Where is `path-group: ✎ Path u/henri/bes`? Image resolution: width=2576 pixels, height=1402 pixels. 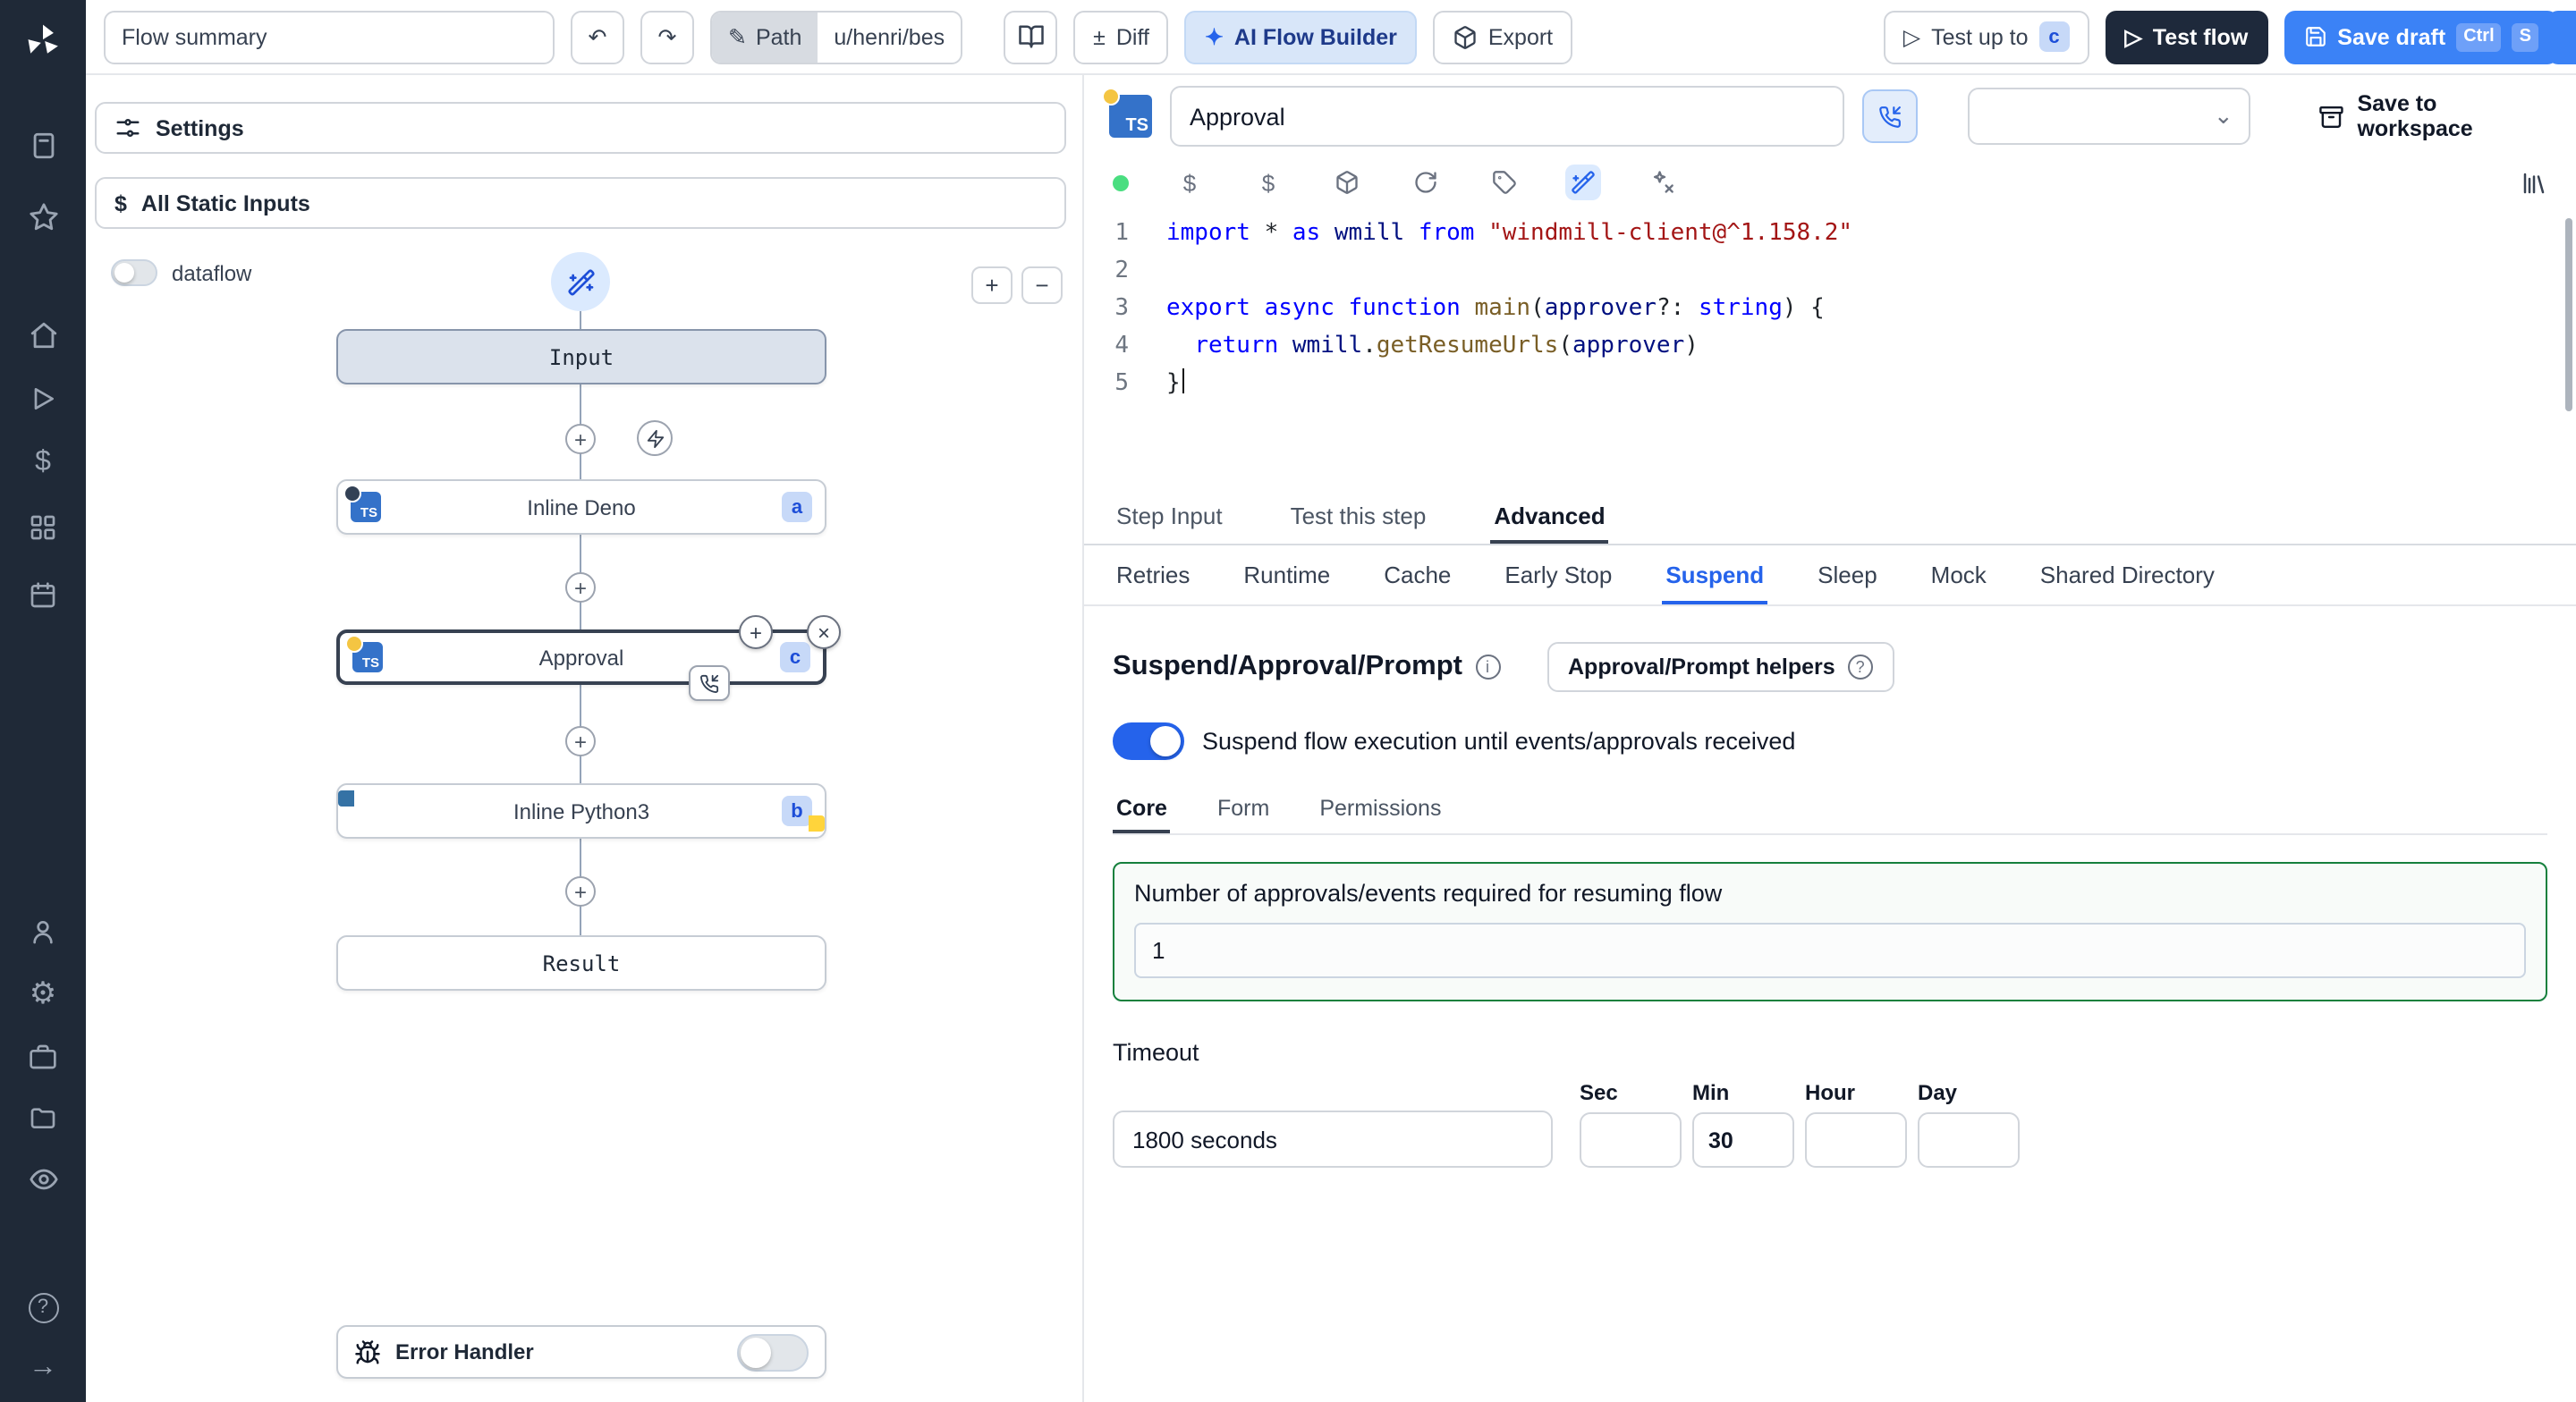
path-group: ✎ Path u/henri/bes is located at coordinates (836, 36).